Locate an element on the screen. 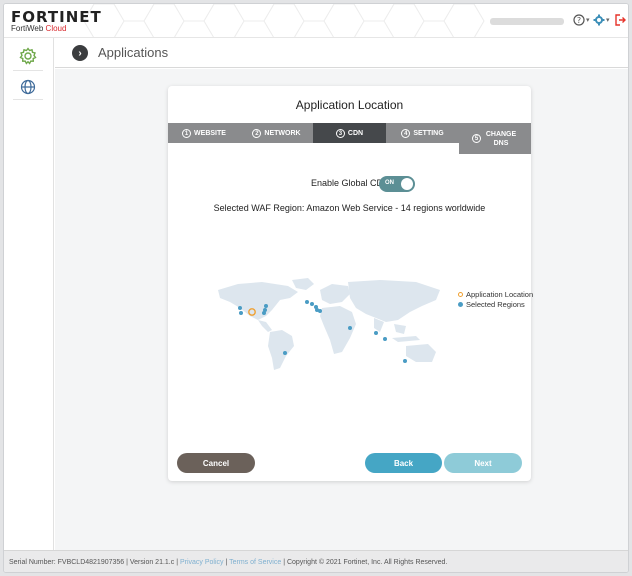  top-bar: FORTINET FortiWeb Cloud ? ▾ ▾ is located at coordinates (316, 21).